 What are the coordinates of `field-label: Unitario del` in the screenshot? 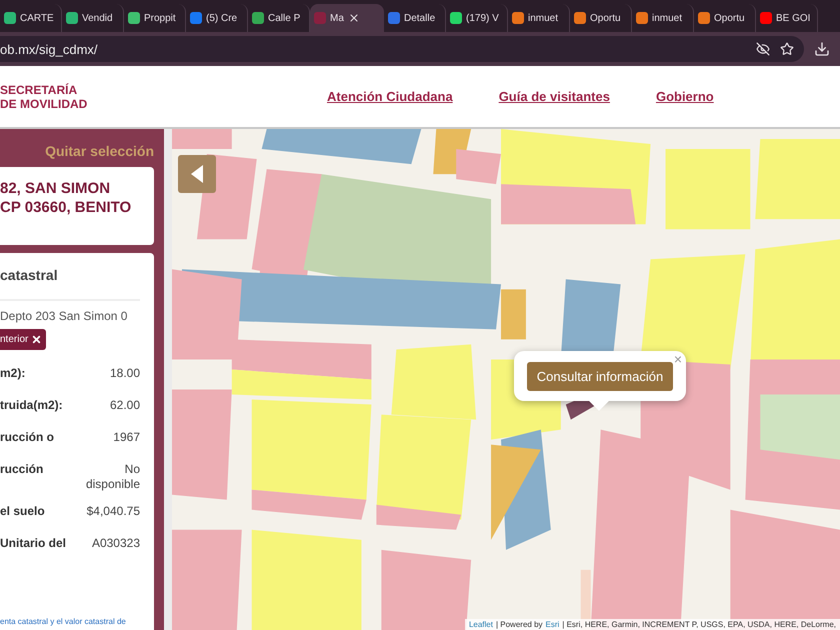 It's located at (33, 543).